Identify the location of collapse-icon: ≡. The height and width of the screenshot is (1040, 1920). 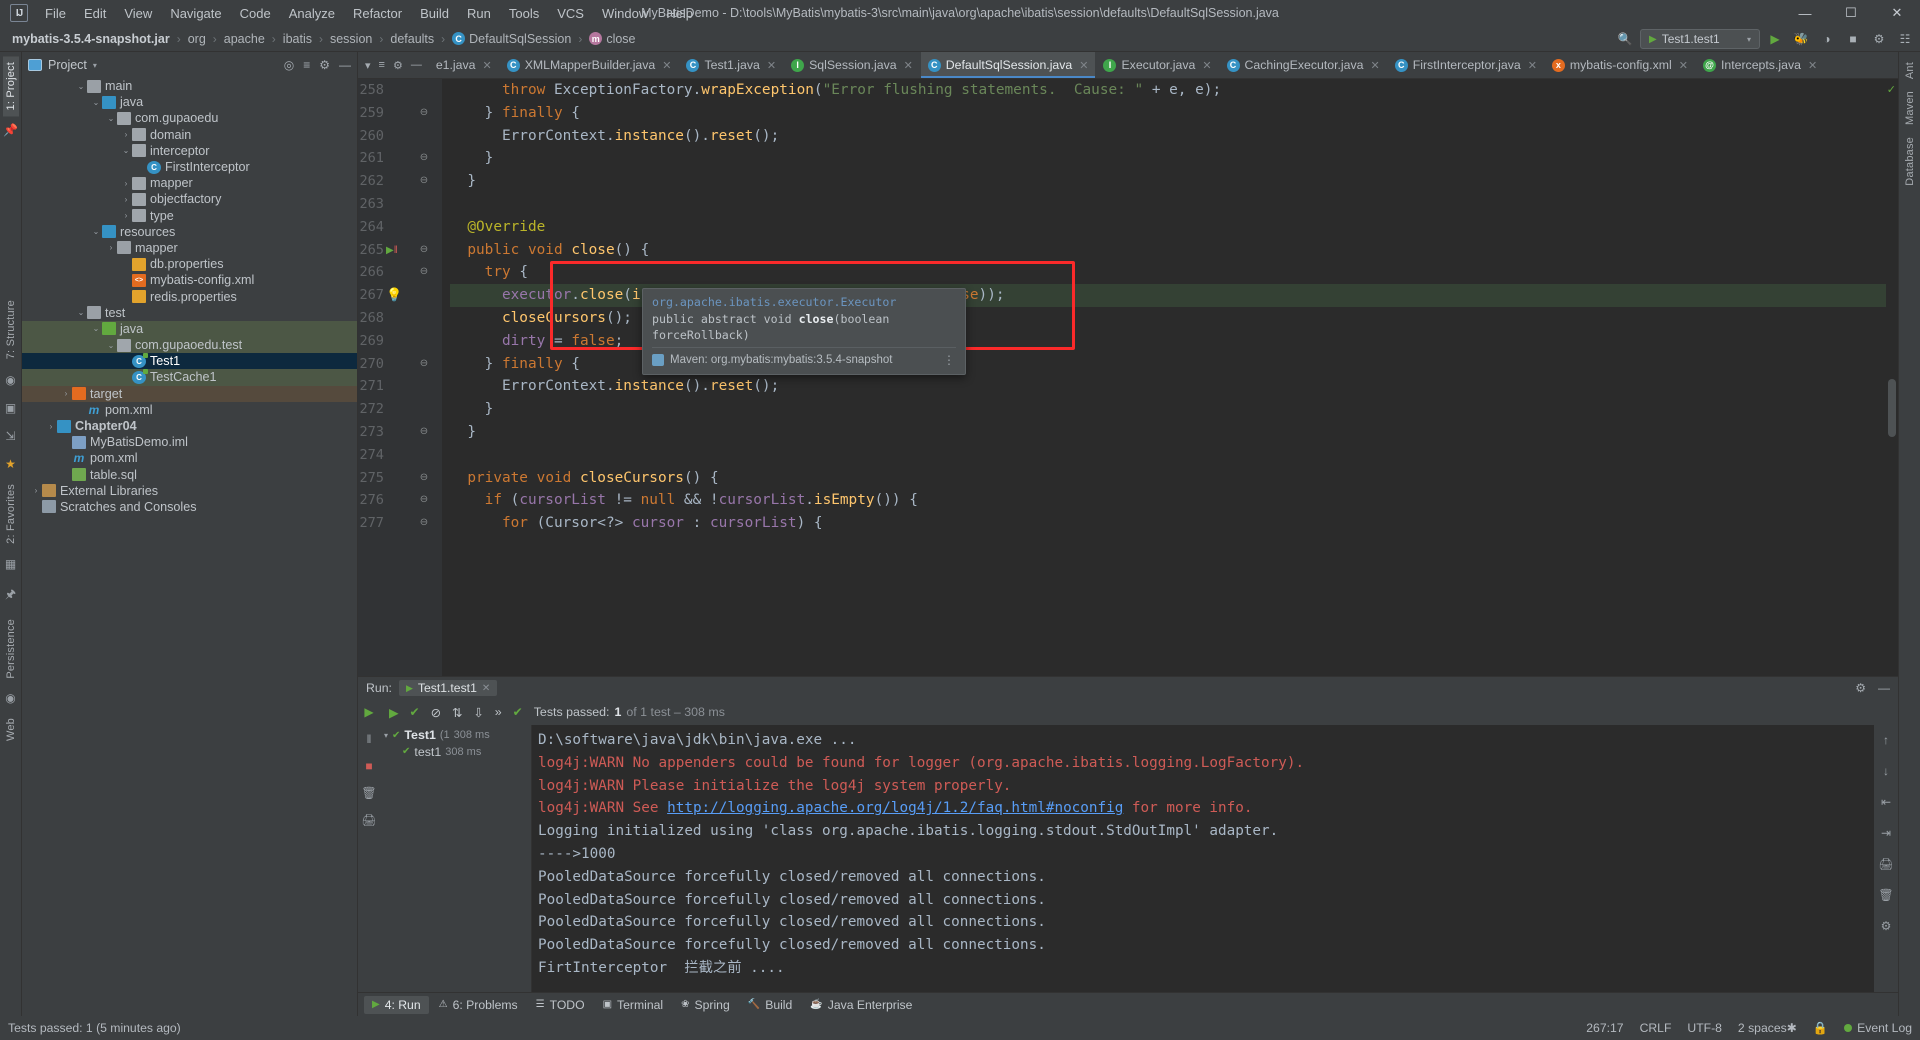
(306, 65).